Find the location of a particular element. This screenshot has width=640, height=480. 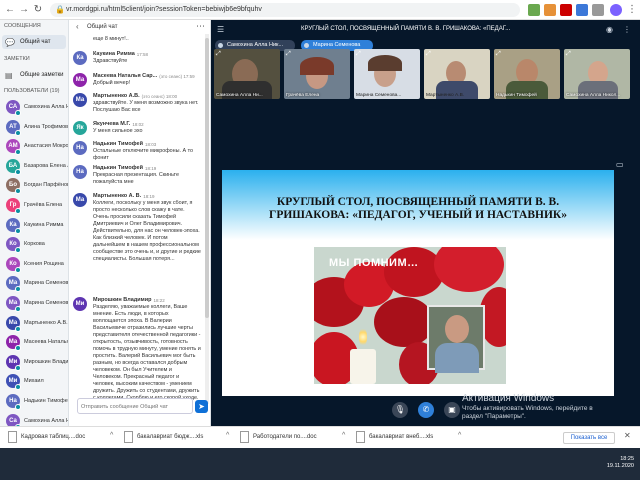

forward-arrow-icon: → is located at coordinates (24, 10).